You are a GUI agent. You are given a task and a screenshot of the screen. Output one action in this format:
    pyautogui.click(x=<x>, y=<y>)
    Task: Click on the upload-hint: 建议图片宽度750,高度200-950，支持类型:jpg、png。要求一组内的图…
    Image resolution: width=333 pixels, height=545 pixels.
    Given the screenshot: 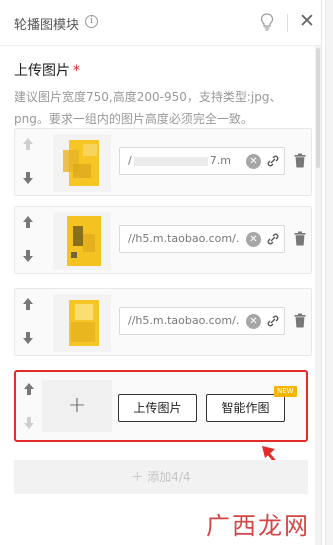 What is the action you would take?
    pyautogui.click(x=148, y=108)
    